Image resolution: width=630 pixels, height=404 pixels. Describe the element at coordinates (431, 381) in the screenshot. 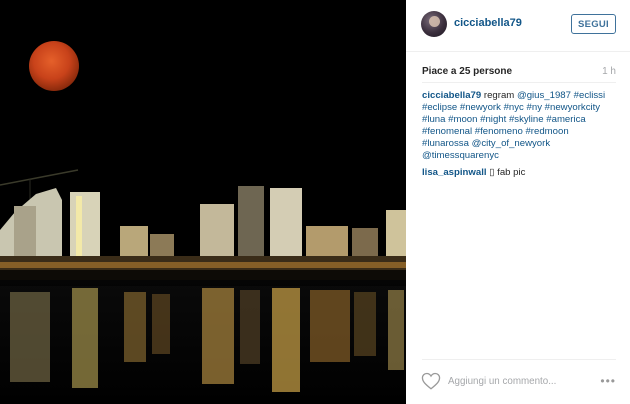

I see `heart-icon` at that location.